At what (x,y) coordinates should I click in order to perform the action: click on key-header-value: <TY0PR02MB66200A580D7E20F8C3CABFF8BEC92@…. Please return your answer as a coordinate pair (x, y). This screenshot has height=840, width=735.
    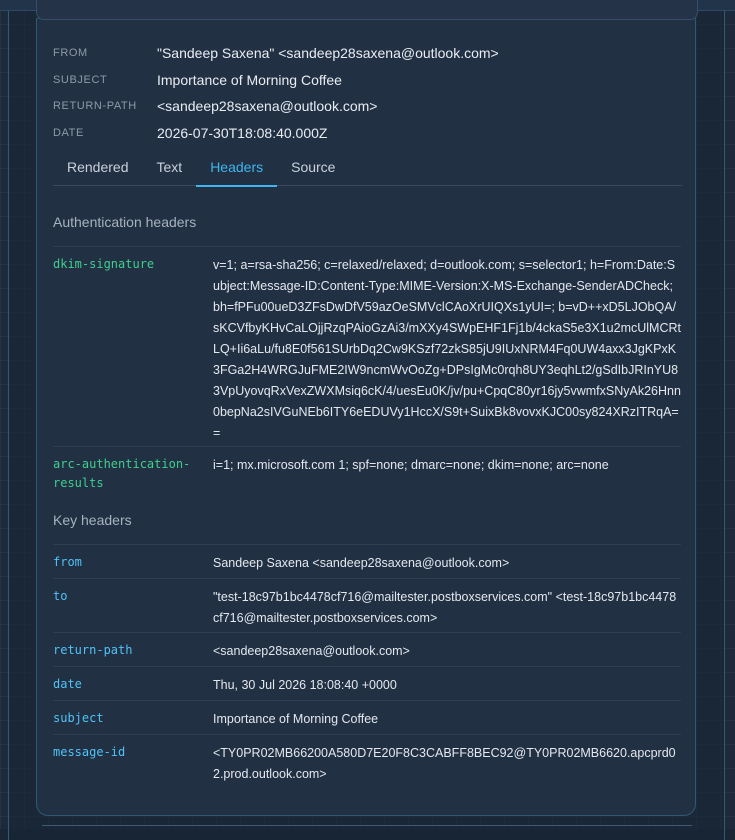
    Looking at the image, I should click on (444, 763).